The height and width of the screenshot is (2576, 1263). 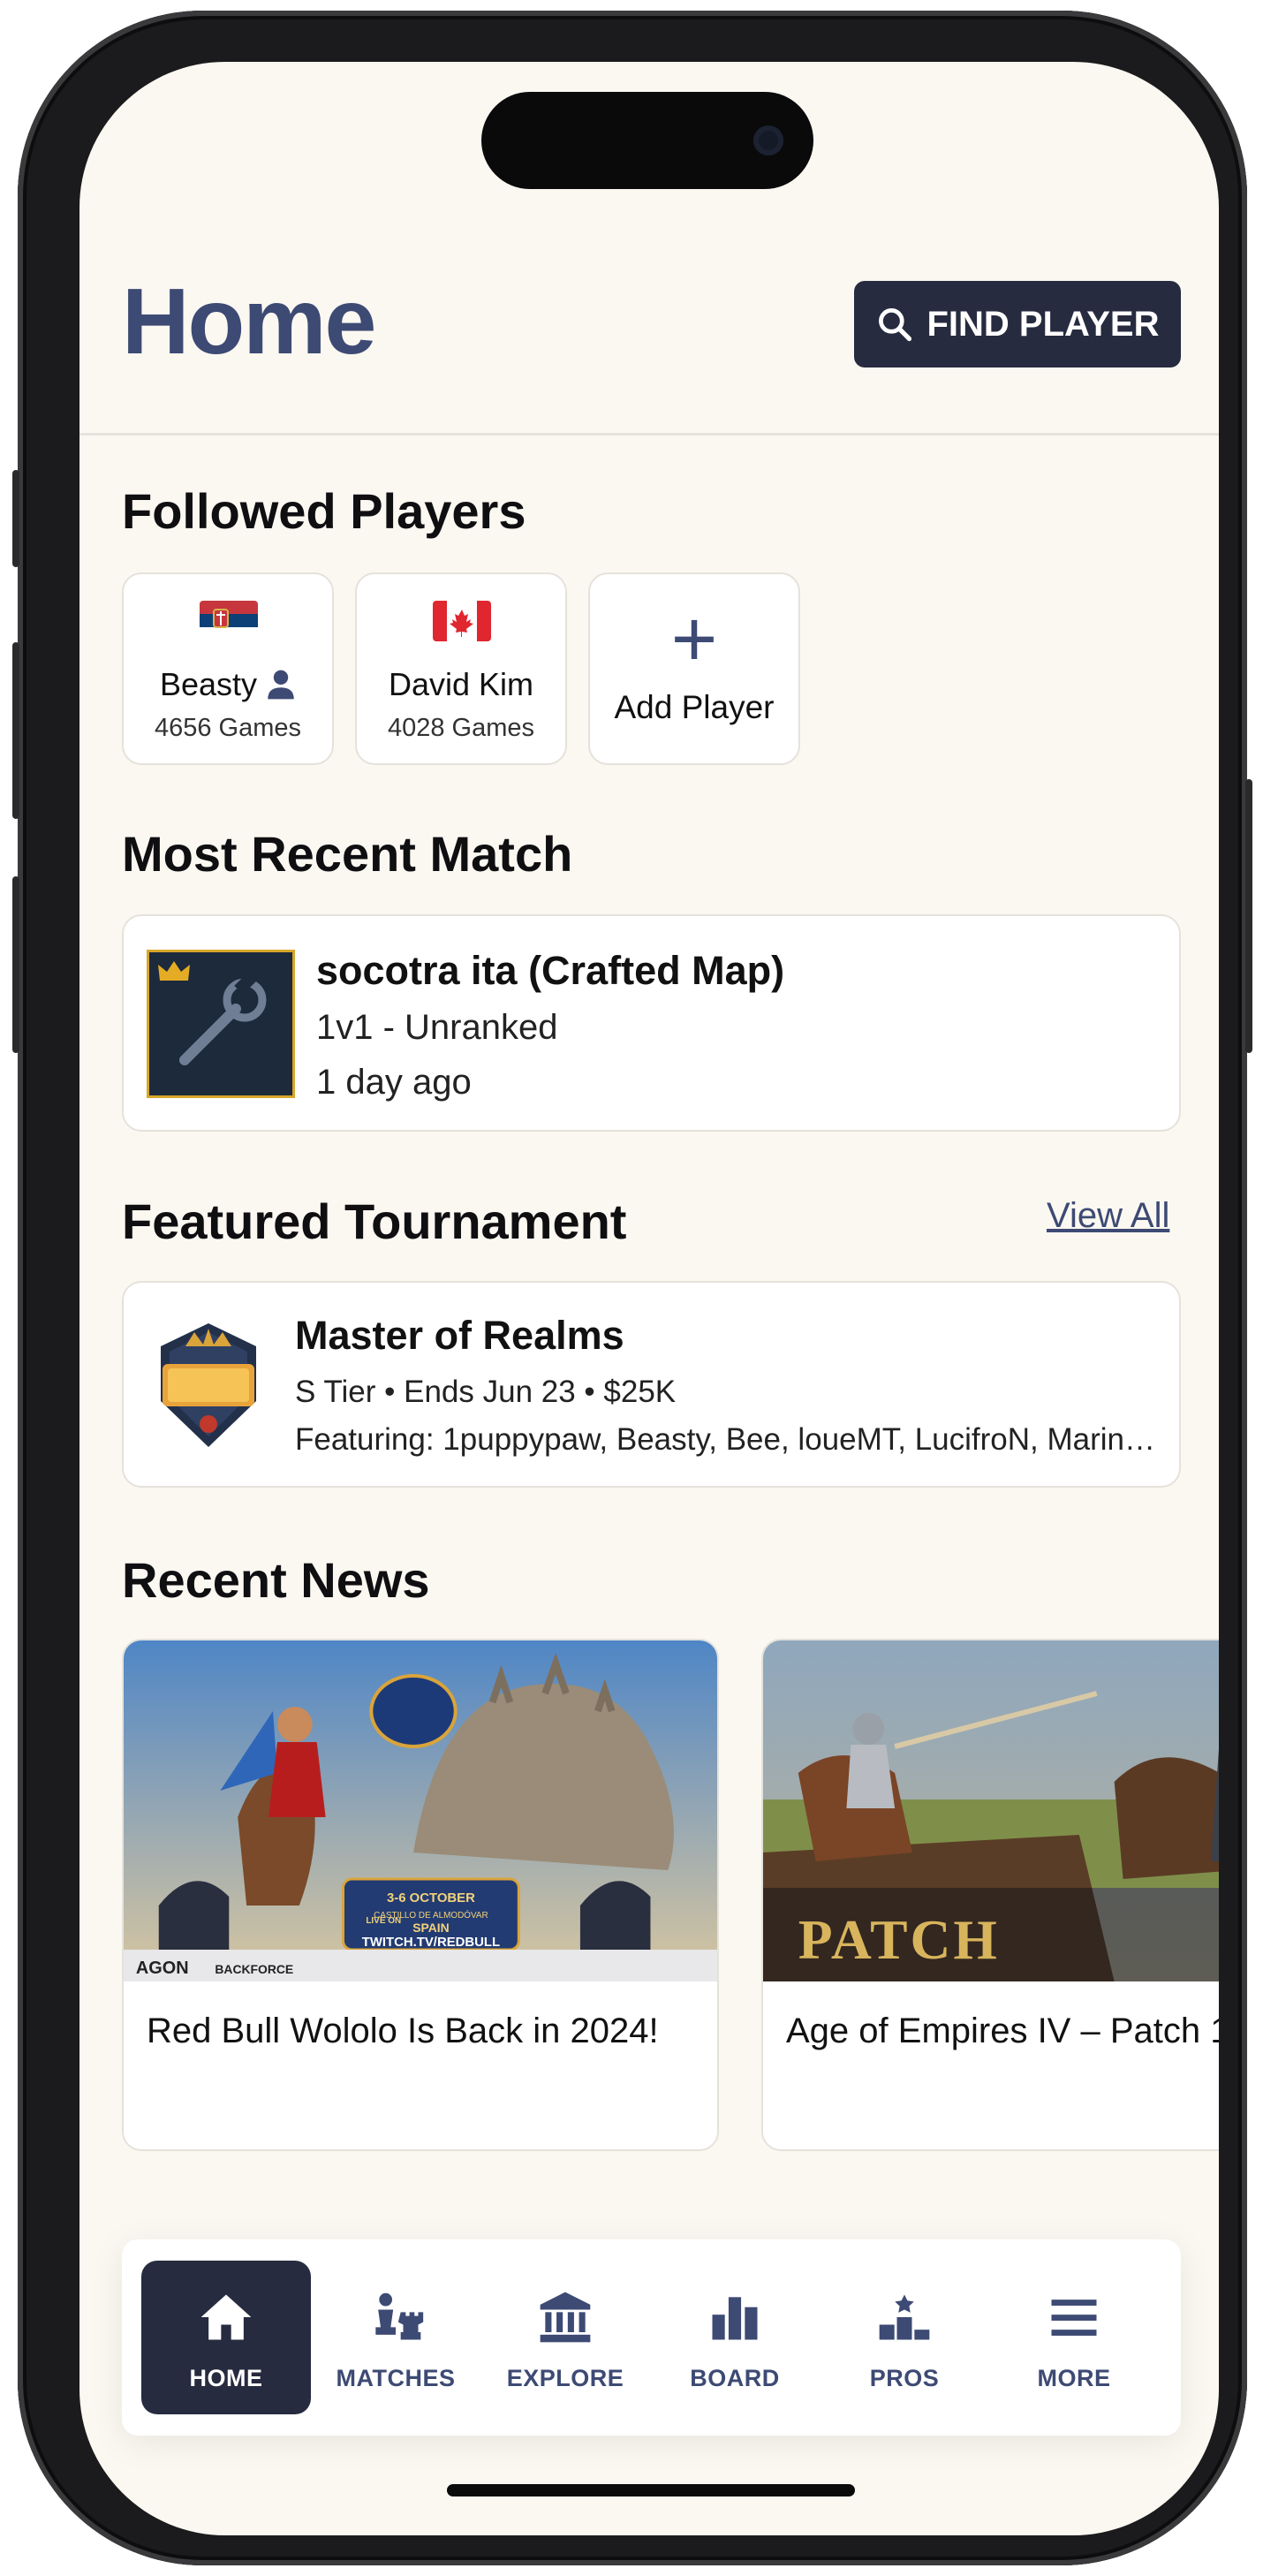 I want to click on tab-explore: EXPLORE, so click(x=565, y=2338).